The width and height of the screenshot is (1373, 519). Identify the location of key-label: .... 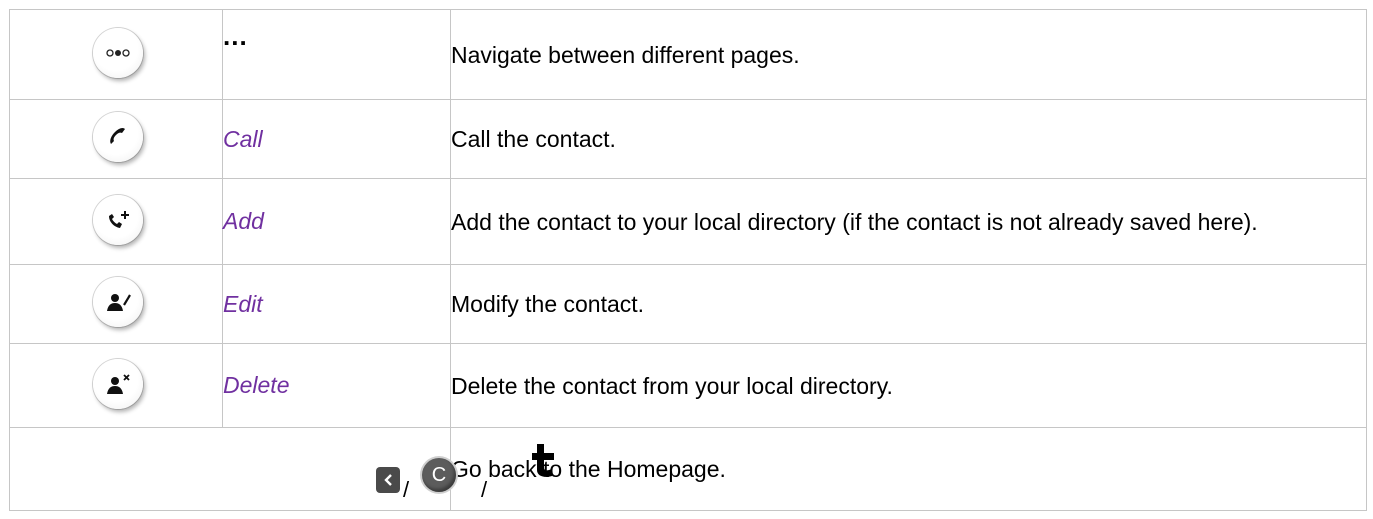
(336, 41).